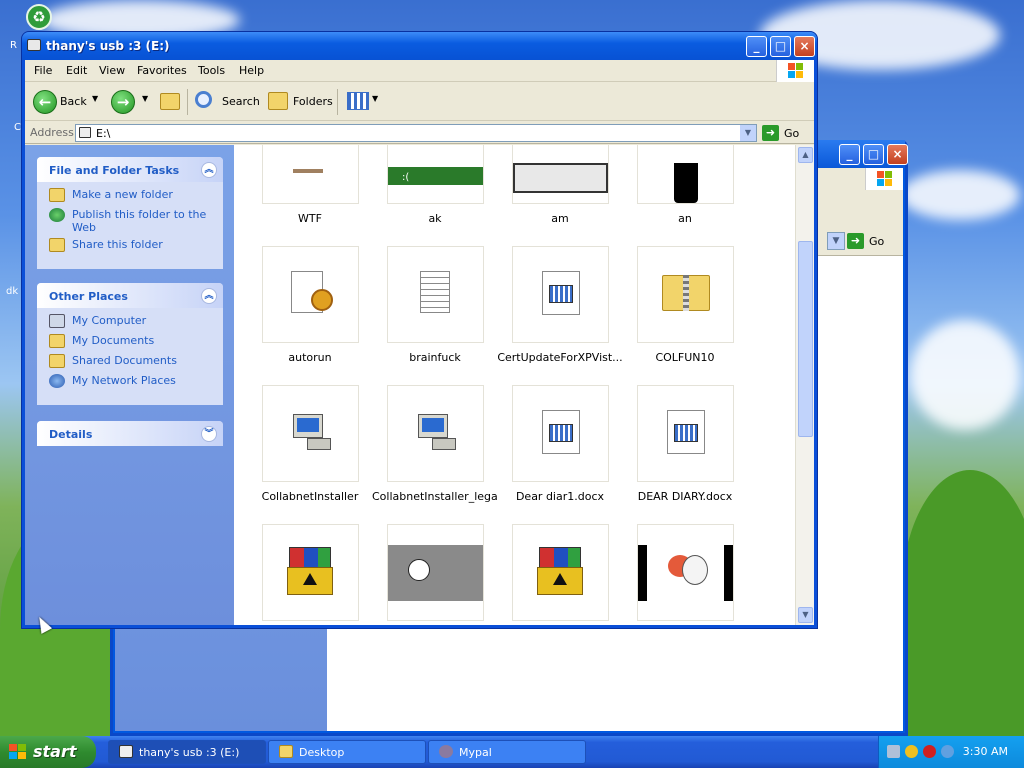 The image size is (1024, 768). I want to click on views-icon, so click(358, 101).